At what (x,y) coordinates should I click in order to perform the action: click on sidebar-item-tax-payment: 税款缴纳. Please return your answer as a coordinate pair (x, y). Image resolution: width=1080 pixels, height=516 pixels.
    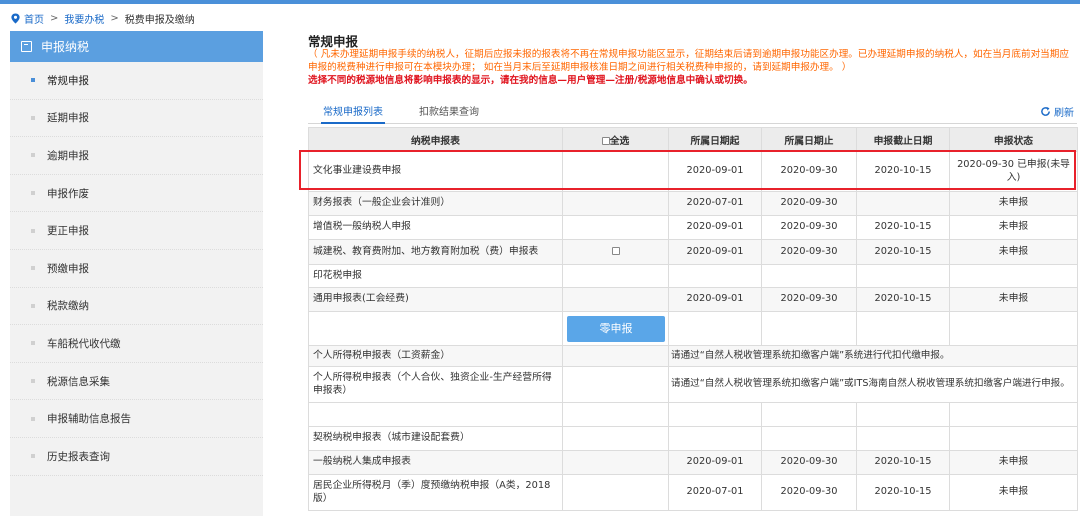
    Looking at the image, I should click on (136, 307).